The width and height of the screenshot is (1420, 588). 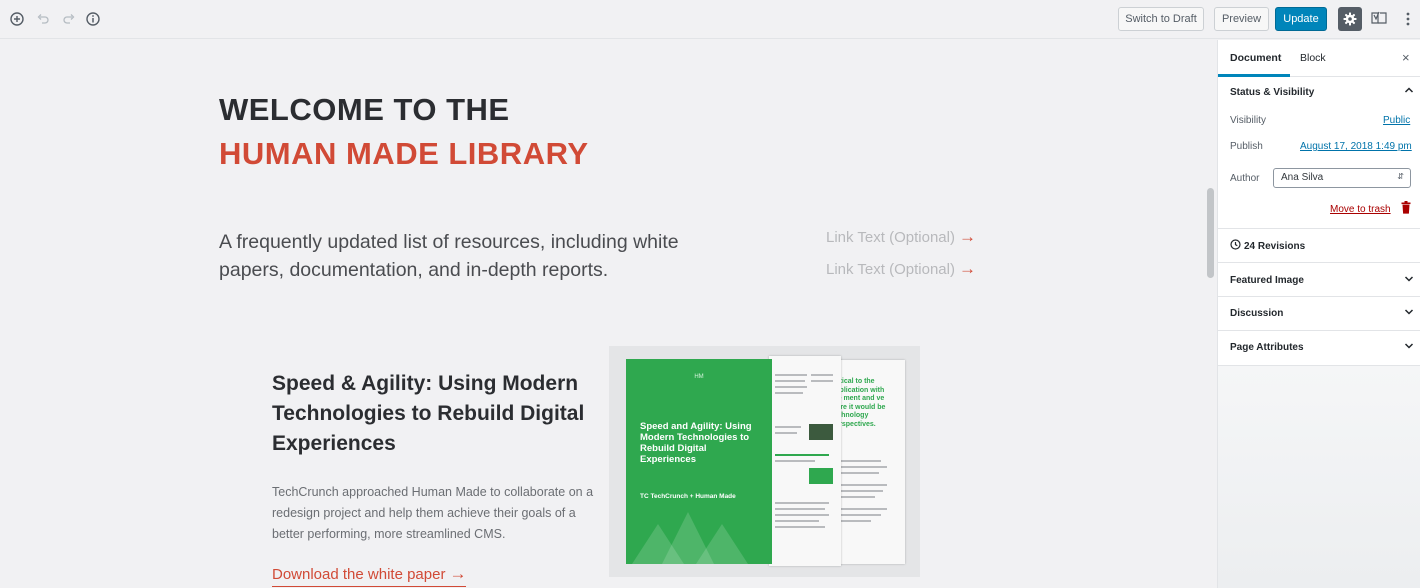 I want to click on optional-link-1: Link Text (Optional) →, so click(x=901, y=237).